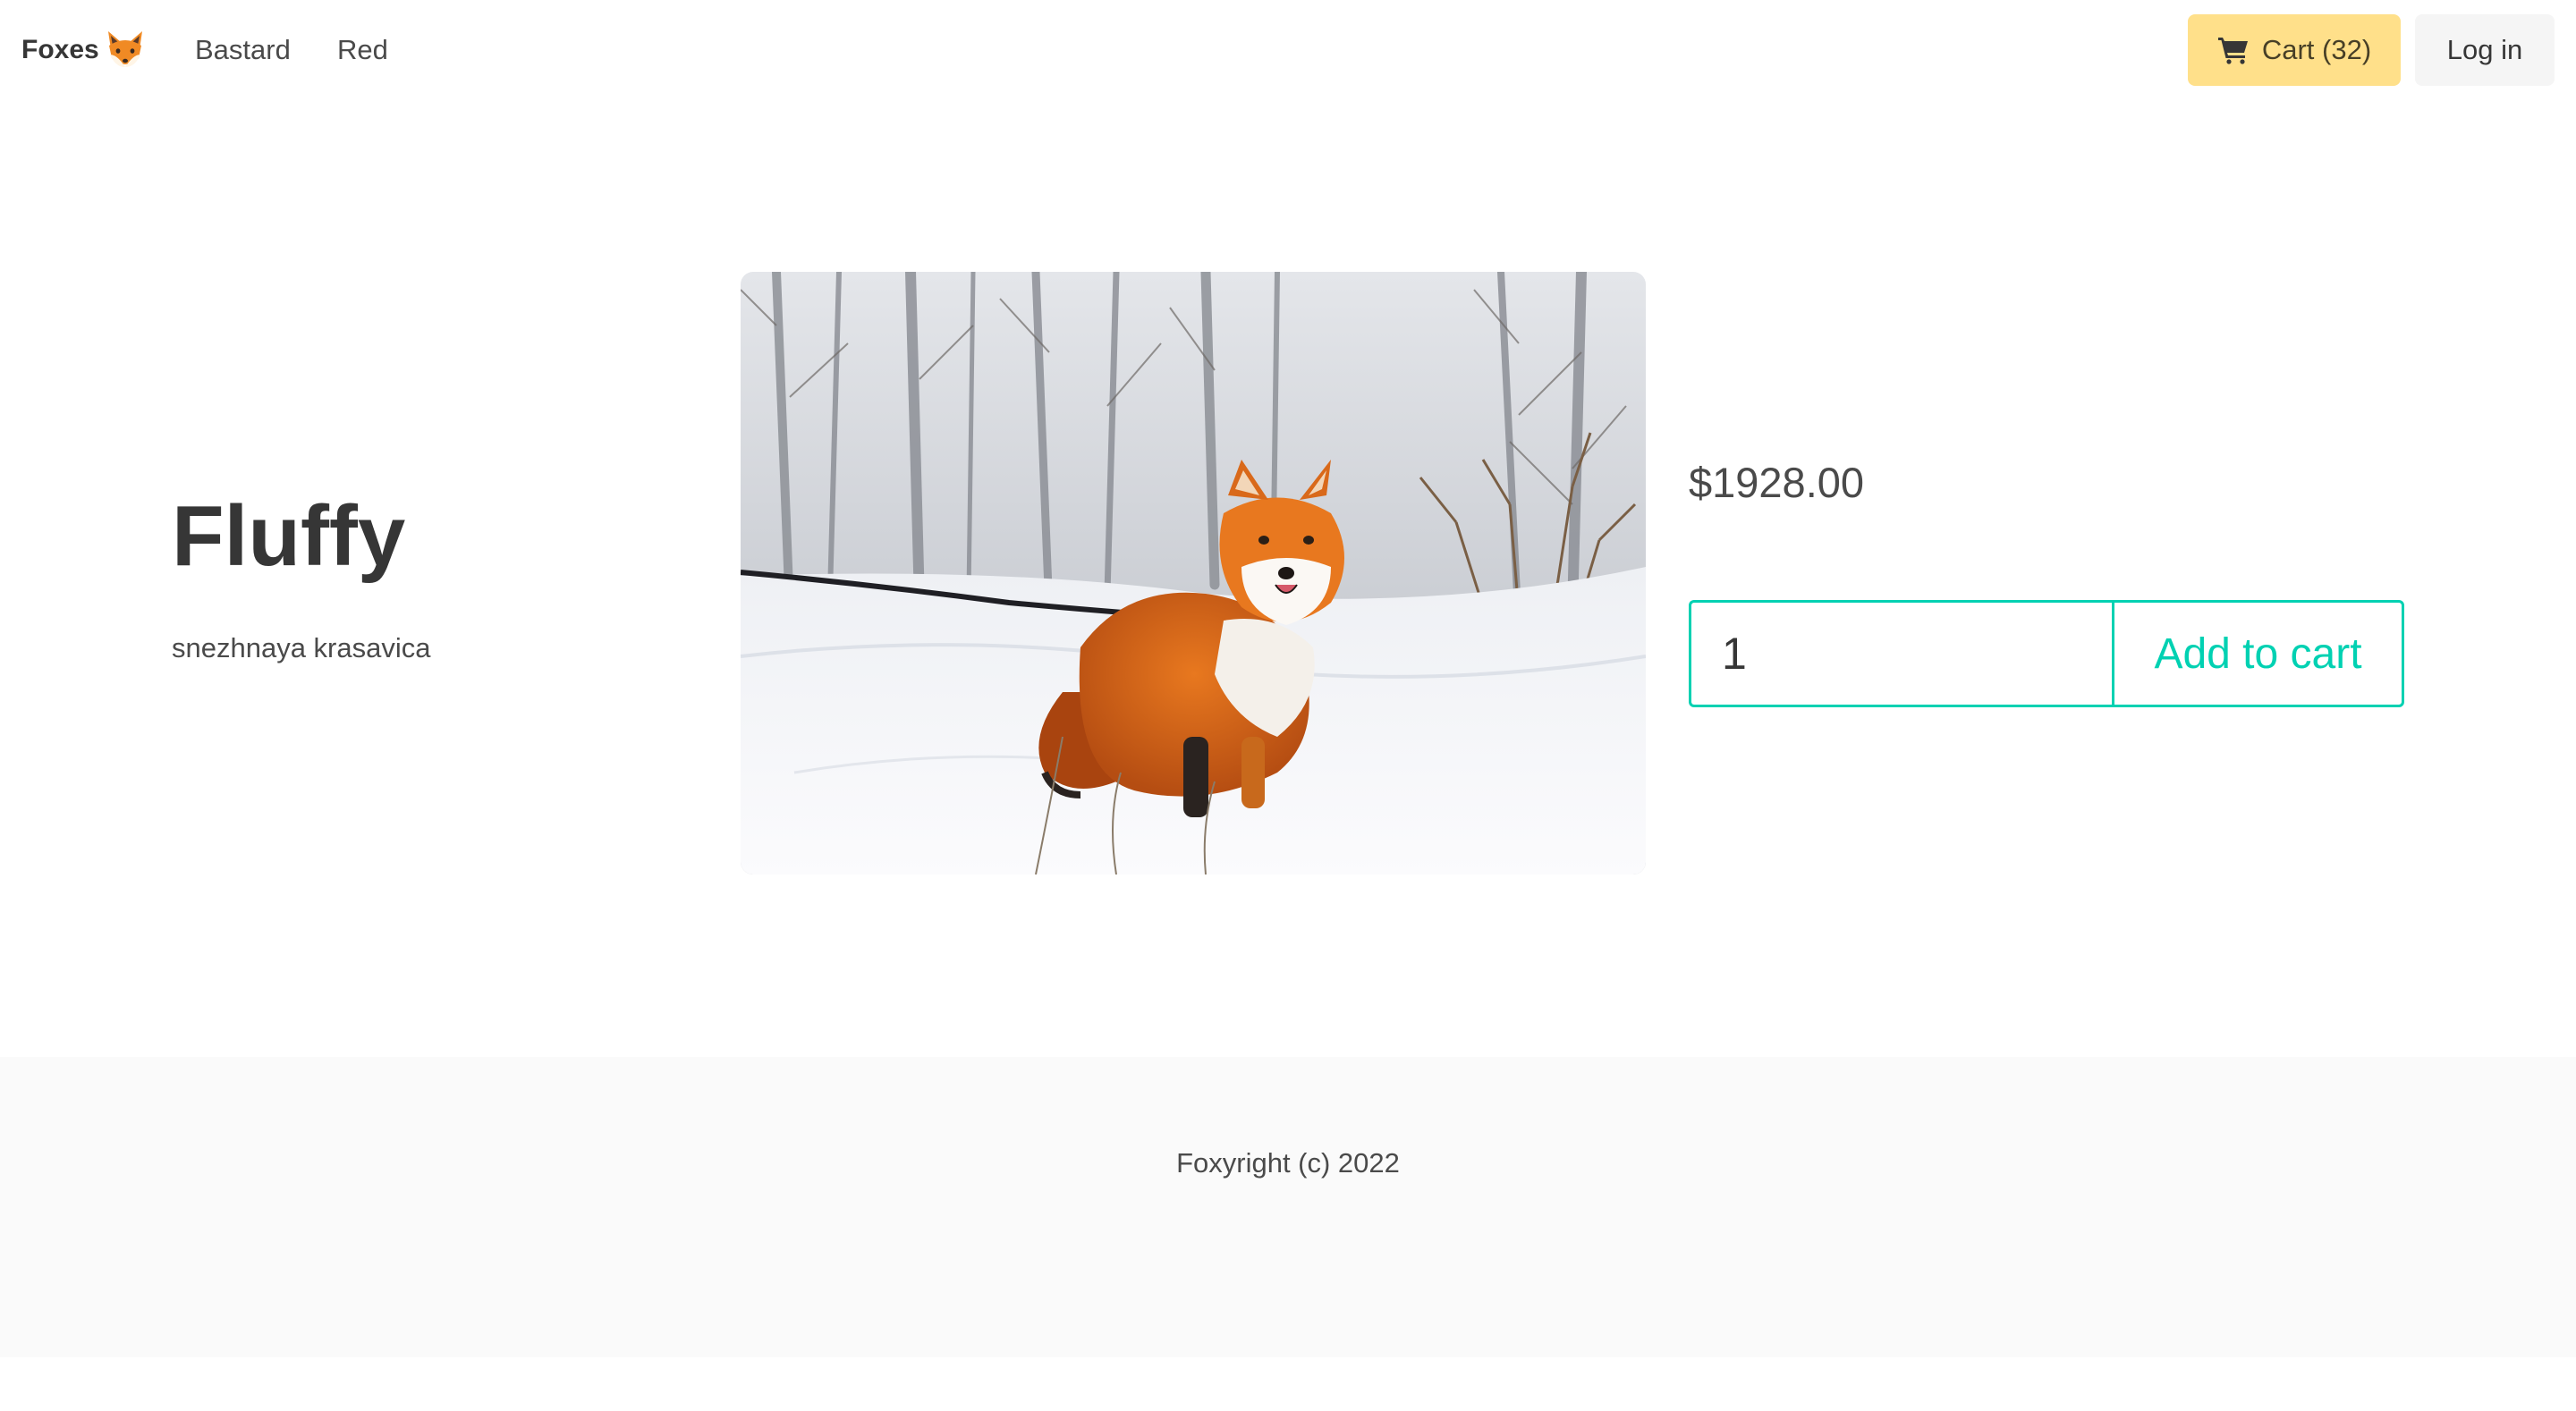 Image resolution: width=2576 pixels, height=1411 pixels. I want to click on navbar: Foxes Bastard Red Cart (32) Log in, so click(1288, 50).